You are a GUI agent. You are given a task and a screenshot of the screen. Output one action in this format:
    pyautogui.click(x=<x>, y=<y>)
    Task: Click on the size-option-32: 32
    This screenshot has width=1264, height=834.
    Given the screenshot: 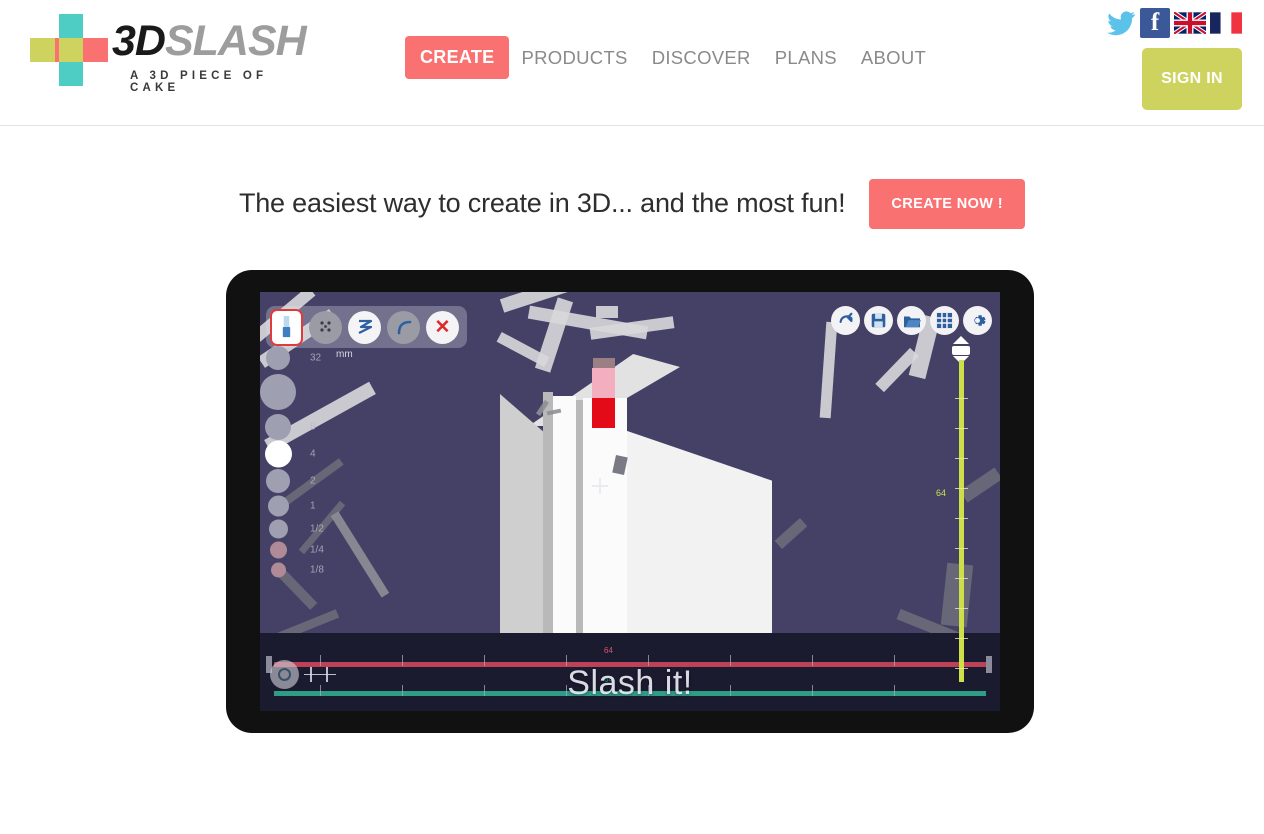 What is the action you would take?
    pyautogui.click(x=296, y=357)
    